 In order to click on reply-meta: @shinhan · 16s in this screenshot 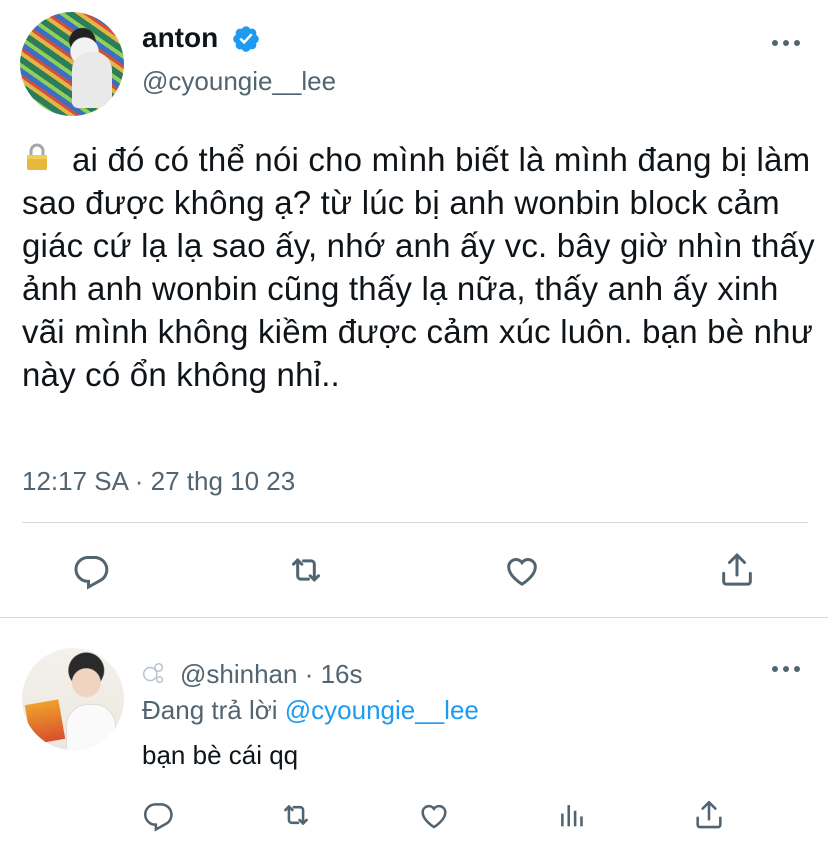, I will do `click(271, 674)`.